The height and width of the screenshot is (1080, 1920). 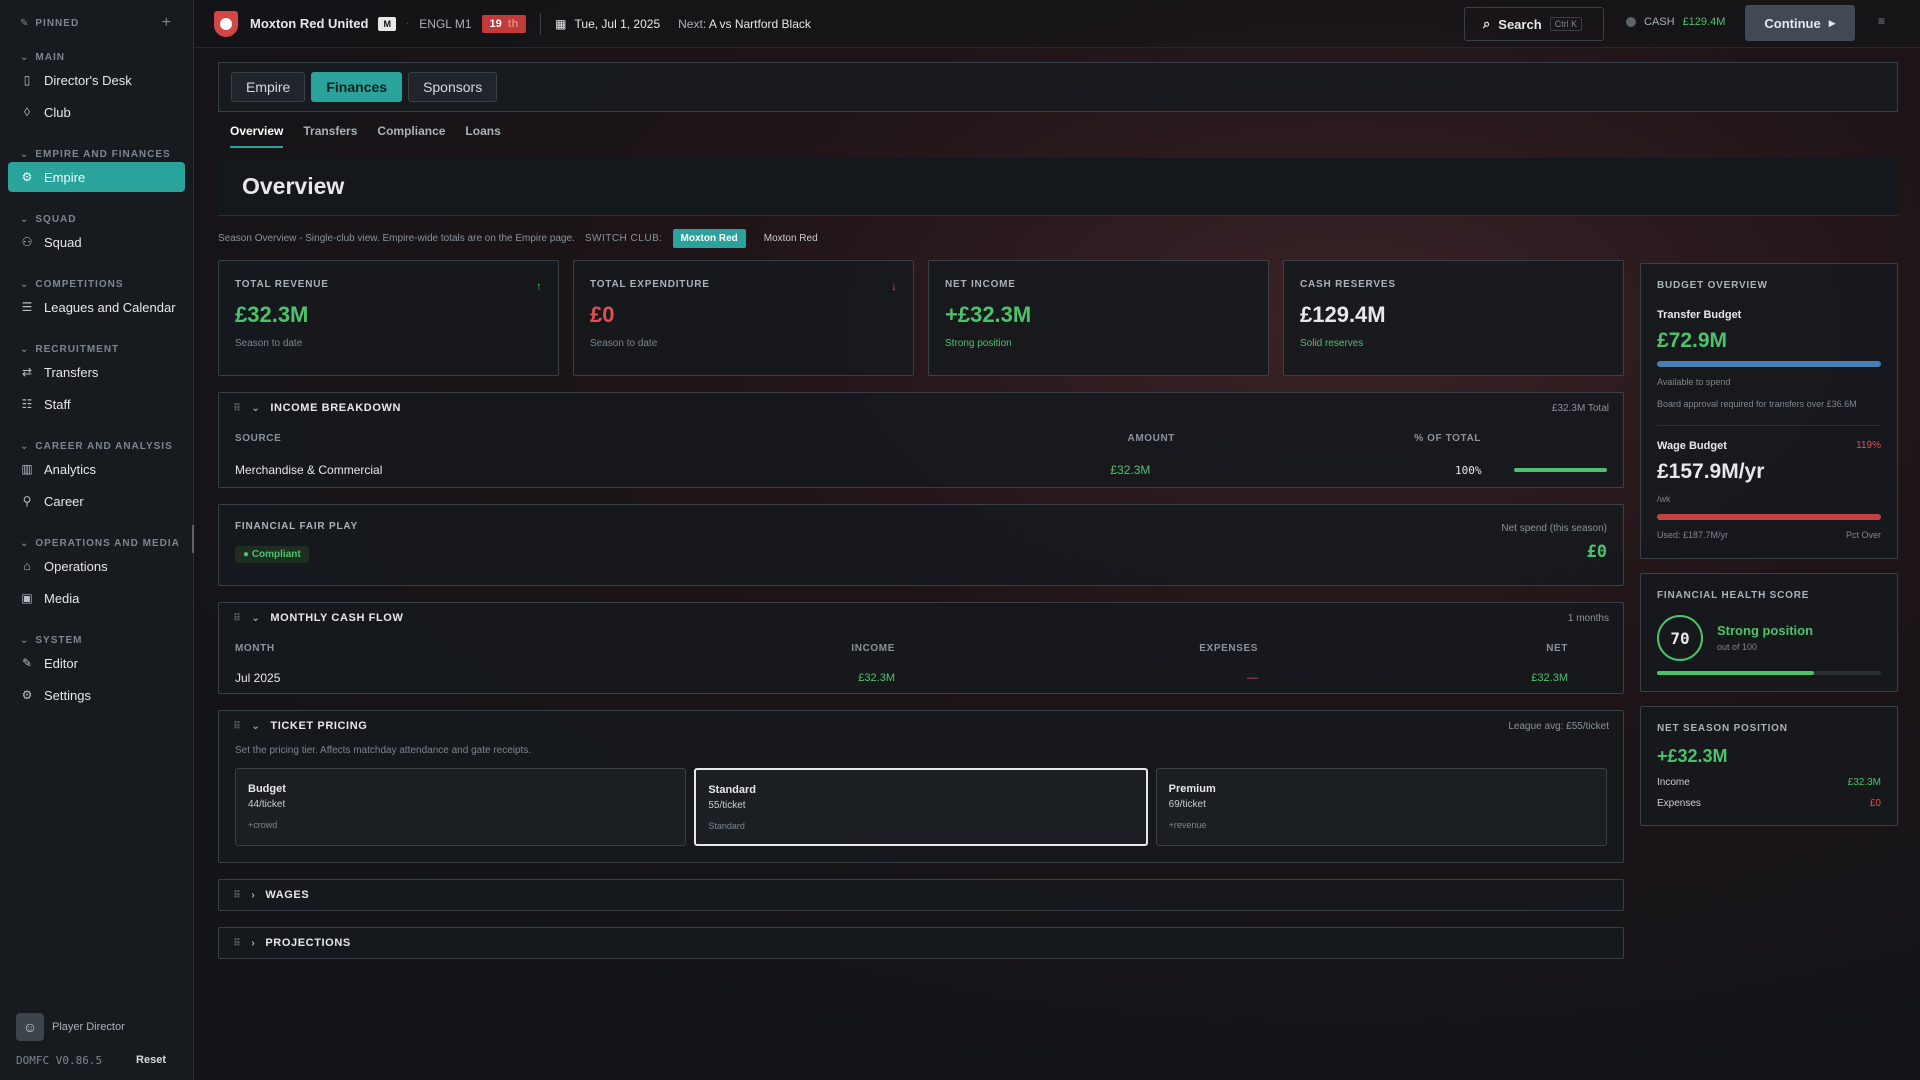 I want to click on wages-panel: ⠿ › WAGES, so click(x=921, y=895).